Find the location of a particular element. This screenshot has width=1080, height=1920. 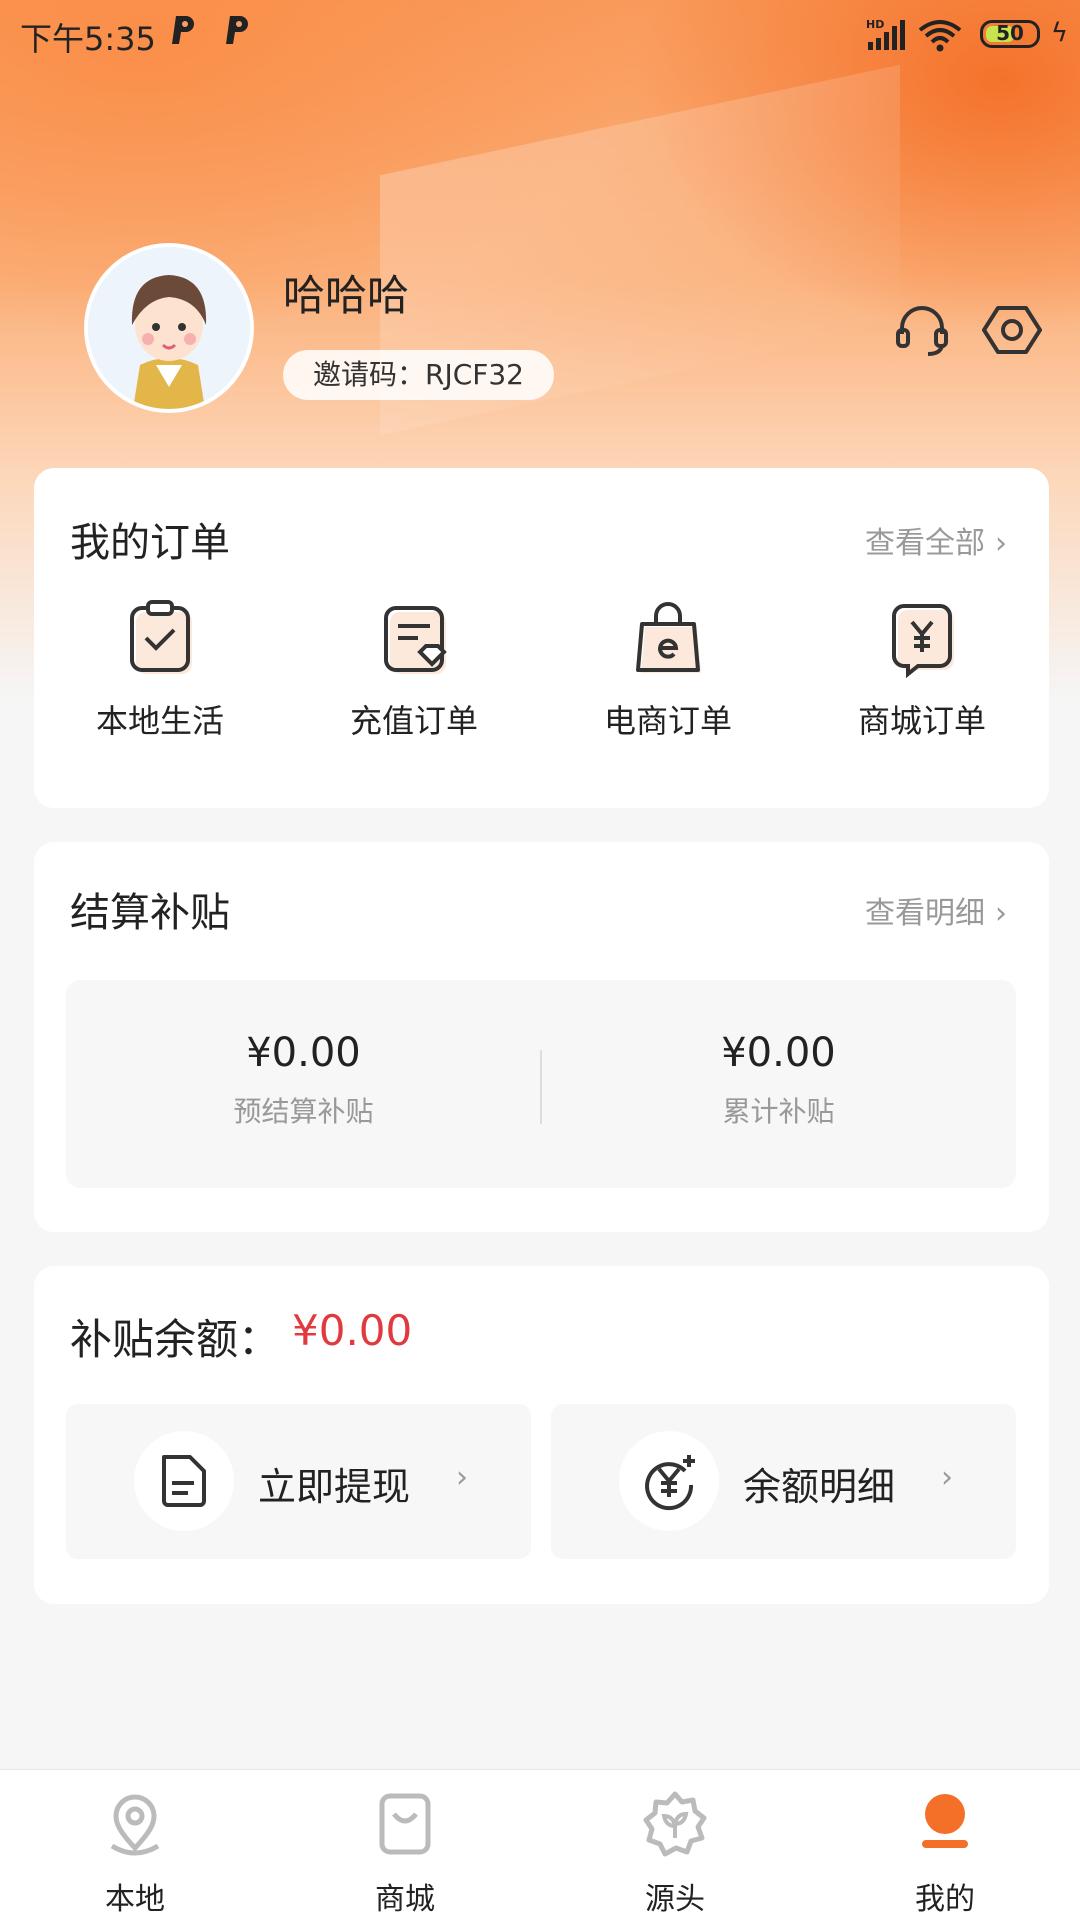

balance-label: 补贴余额： is located at coordinates (175, 1339).